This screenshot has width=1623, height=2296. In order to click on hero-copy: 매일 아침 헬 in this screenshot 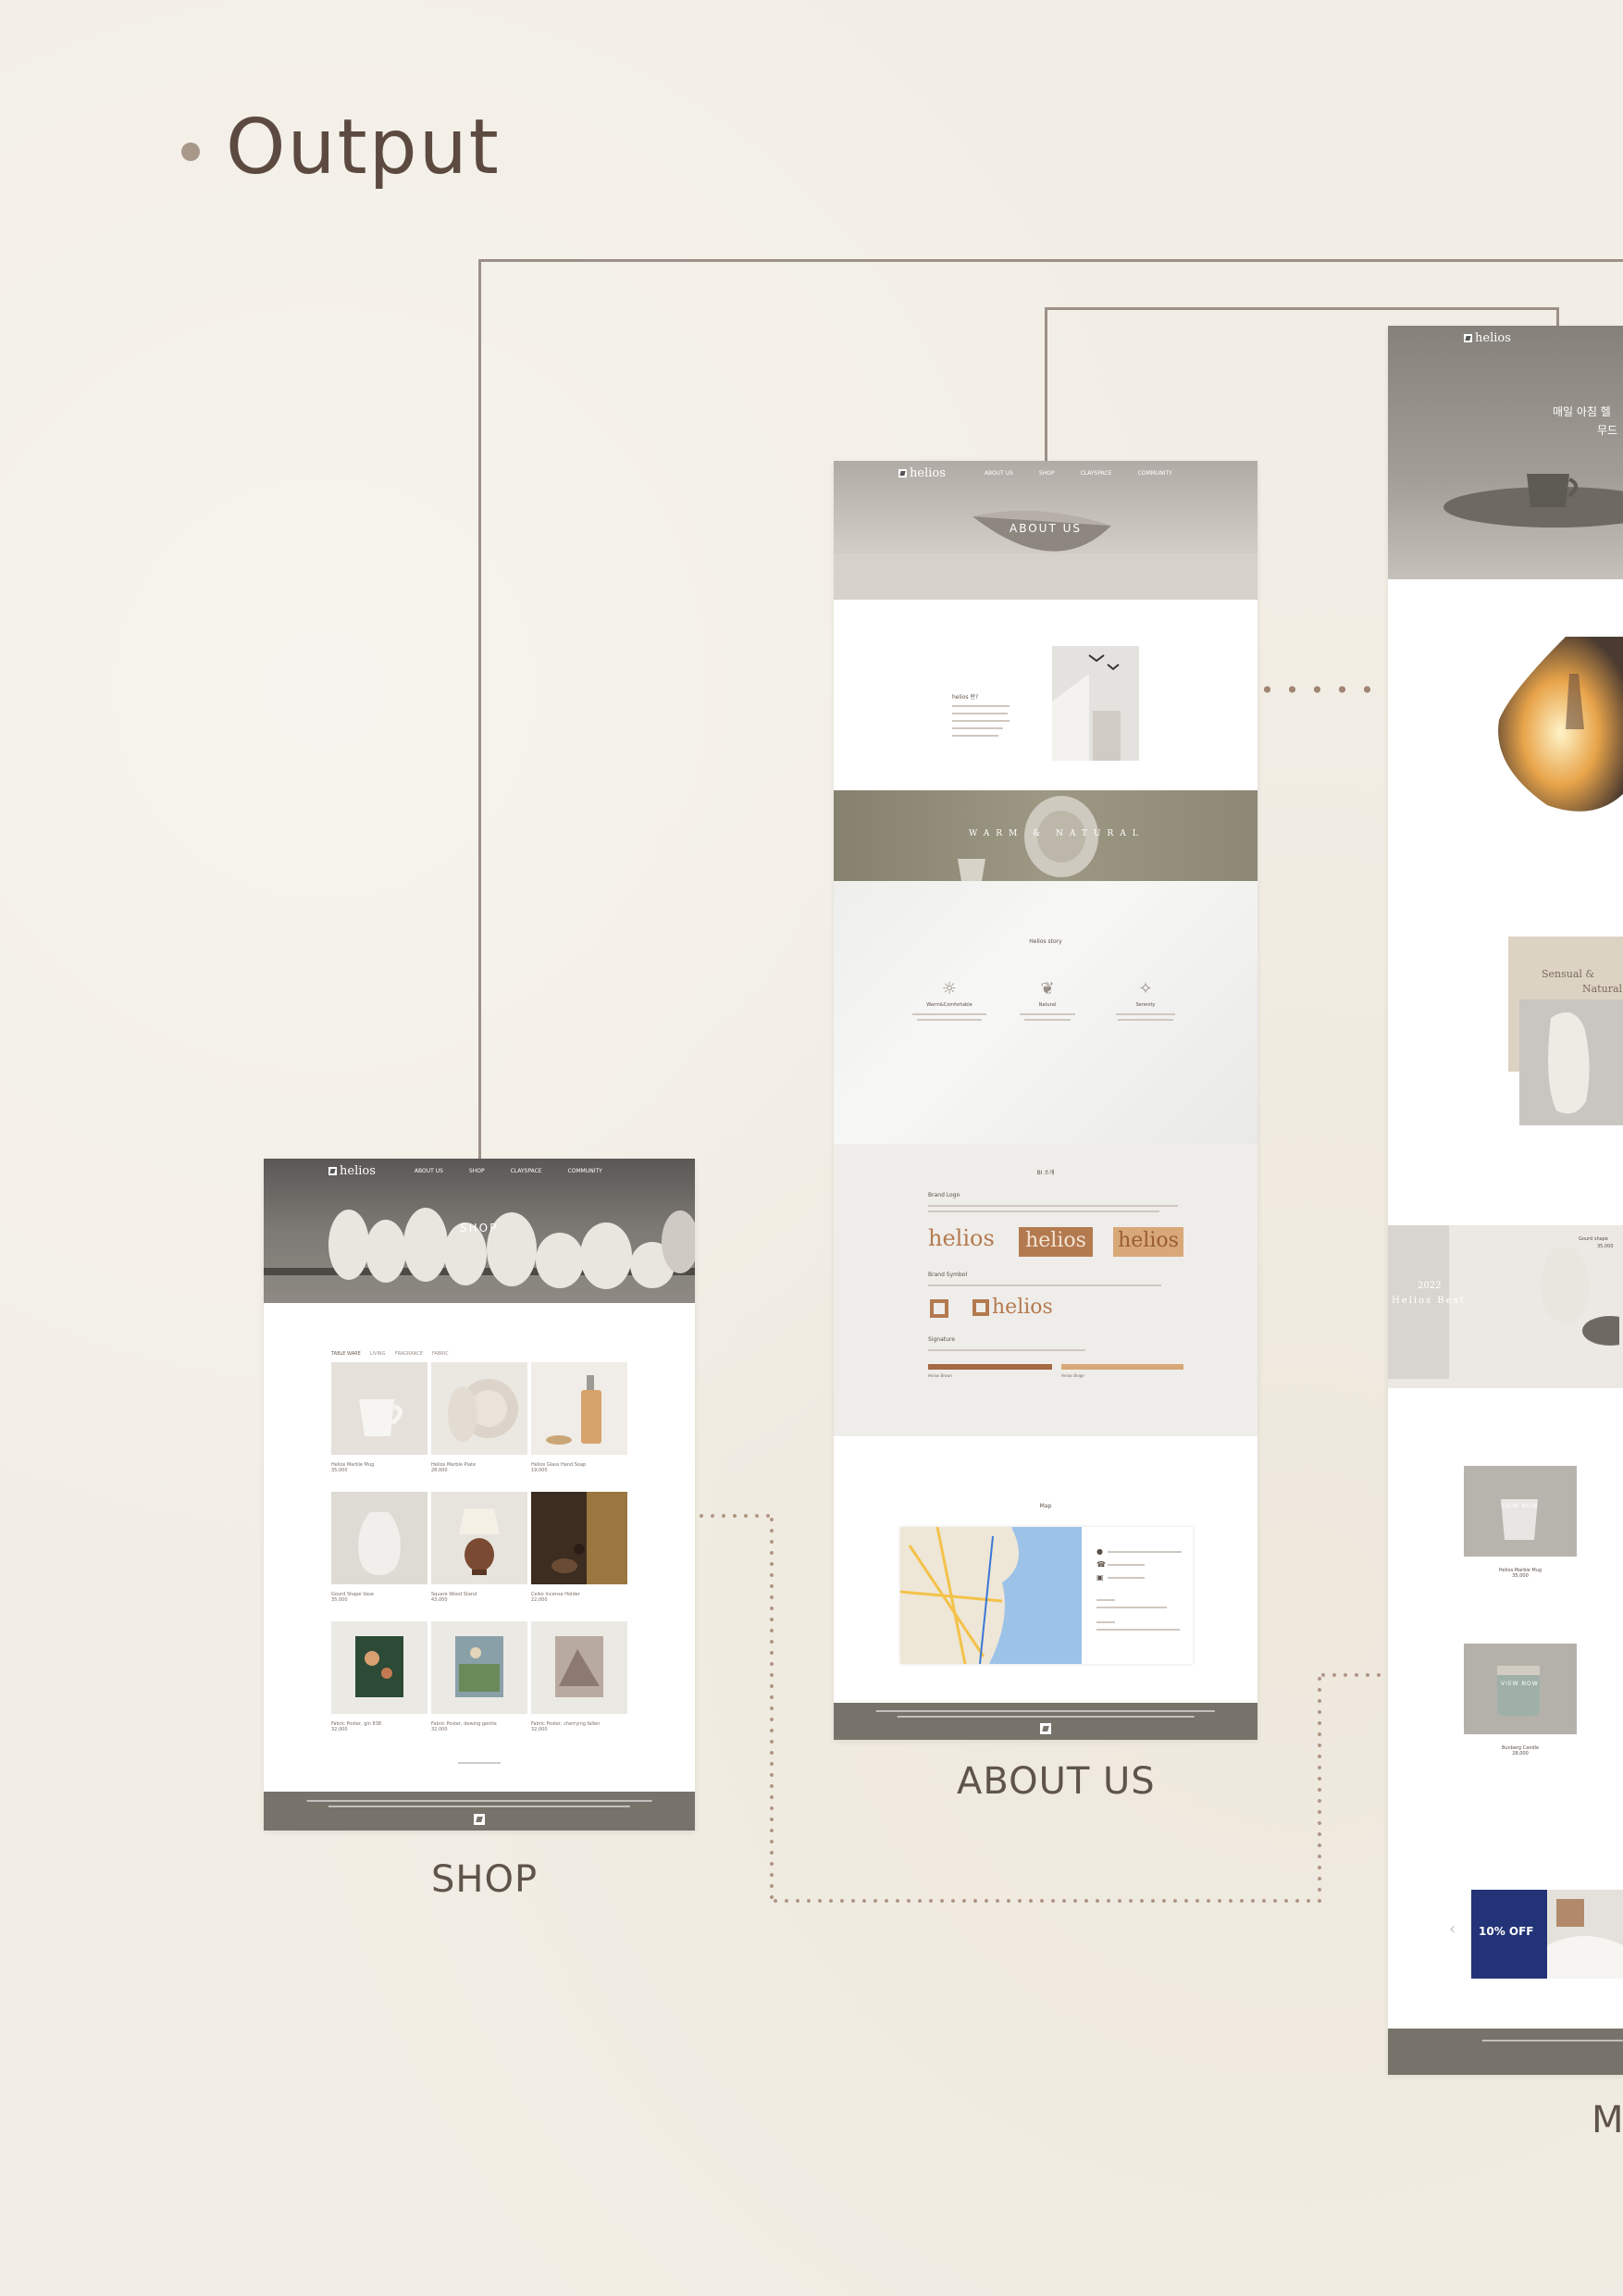, I will do `click(1582, 411)`.